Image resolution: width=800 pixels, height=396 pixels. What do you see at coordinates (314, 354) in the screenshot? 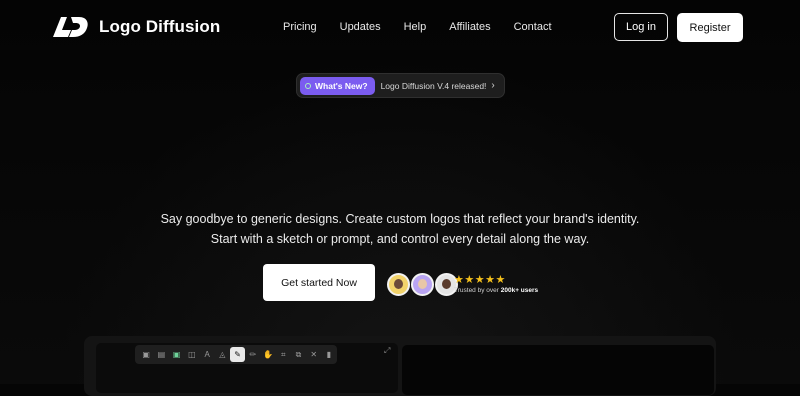
I see `close-icon: ✕` at bounding box center [314, 354].